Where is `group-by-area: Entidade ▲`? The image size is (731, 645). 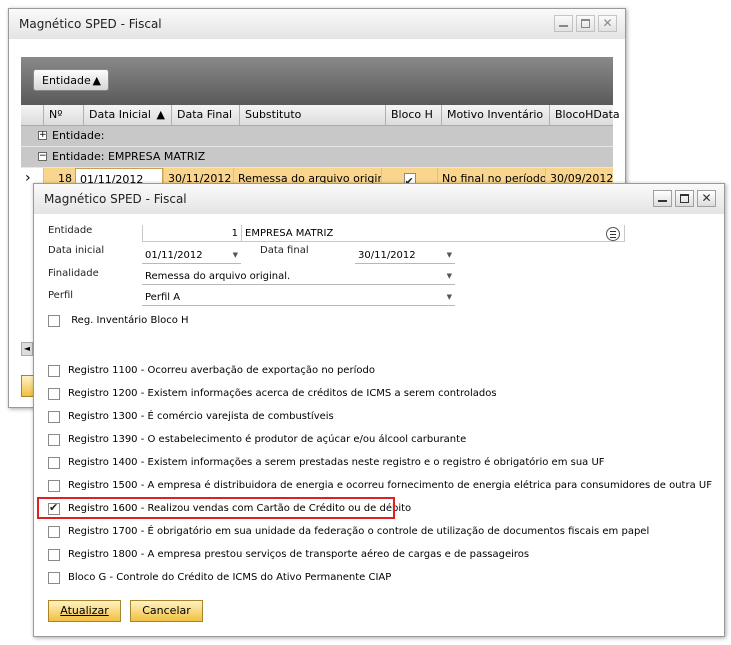 group-by-area: Entidade ▲ is located at coordinates (317, 81).